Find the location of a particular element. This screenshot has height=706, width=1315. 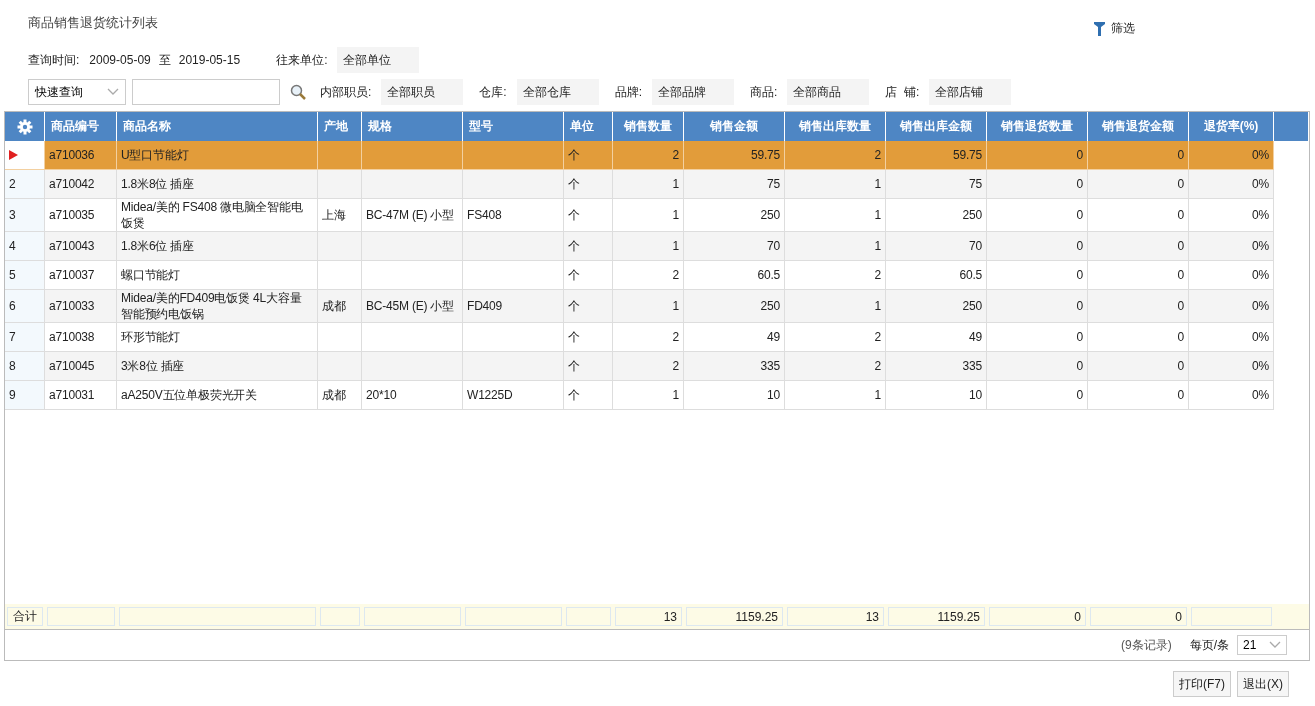

table-cell: U型口节能灯 is located at coordinates (217, 155).